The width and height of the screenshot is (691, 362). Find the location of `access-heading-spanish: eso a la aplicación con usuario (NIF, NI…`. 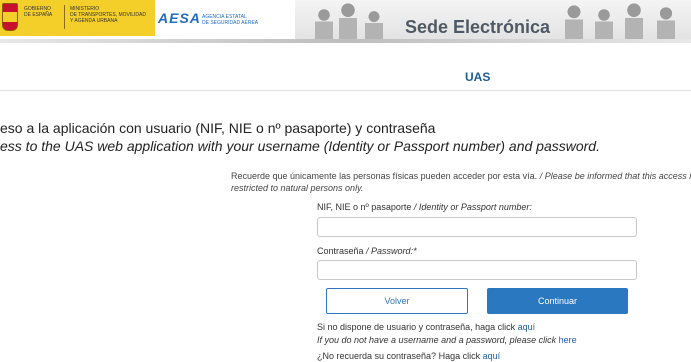

access-heading-spanish: eso a la aplicación con usuario (NIF, NI… is located at coordinates (218, 128).